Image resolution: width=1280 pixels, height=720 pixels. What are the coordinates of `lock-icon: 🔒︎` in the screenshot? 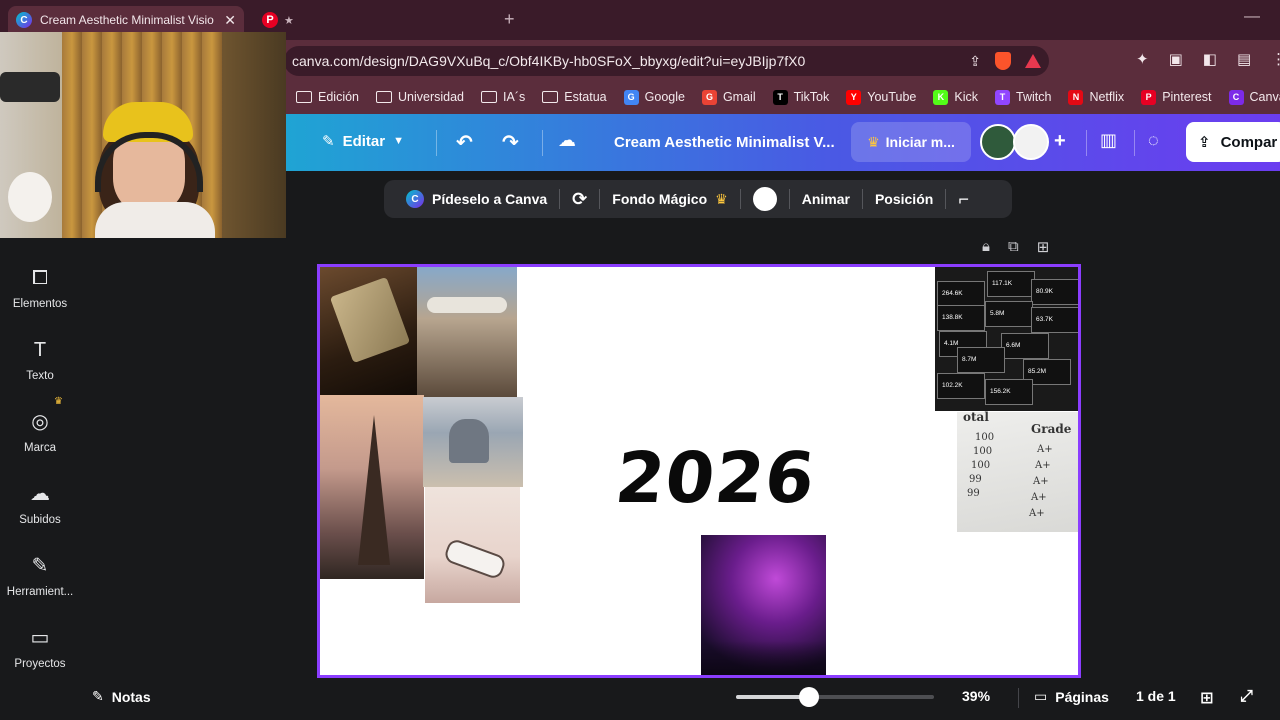 It's located at (986, 247).